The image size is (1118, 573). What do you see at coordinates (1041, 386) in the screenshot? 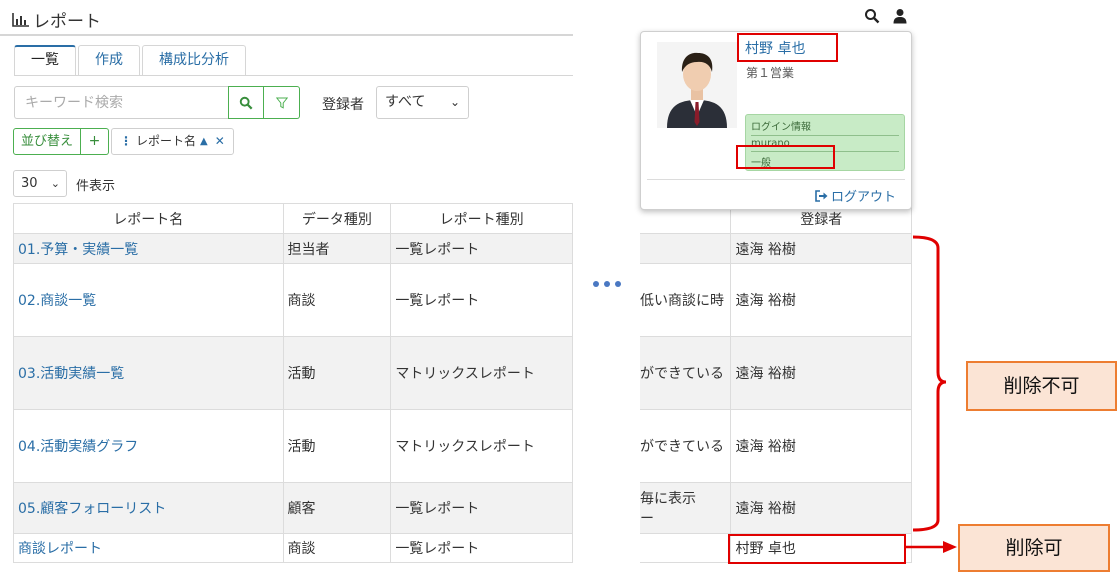
I see `not-deletable-callout: 削除不可` at bounding box center [1041, 386].